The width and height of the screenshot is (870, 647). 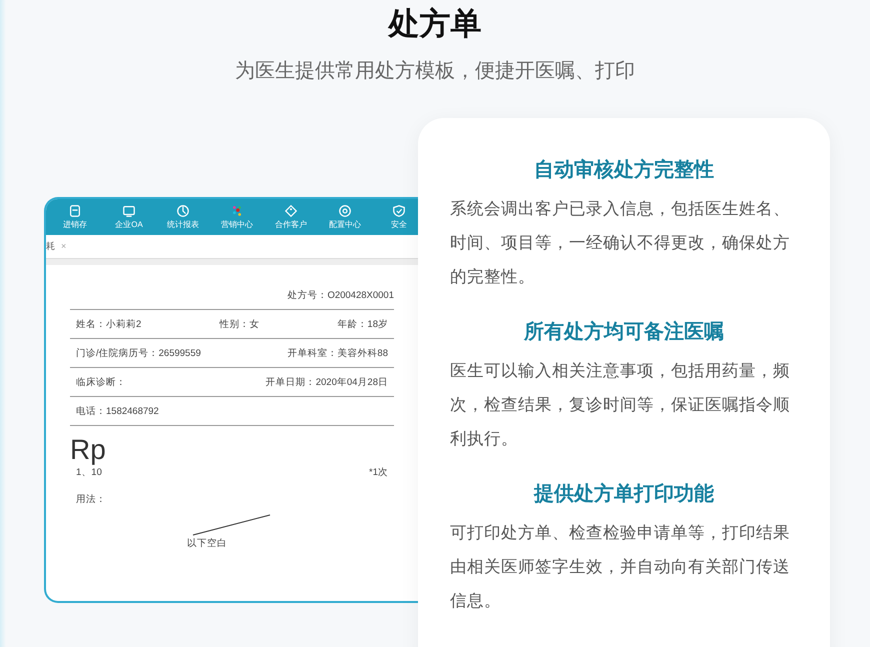 What do you see at coordinates (435, 70) in the screenshot?
I see `section-subtitle: 为医生提供常用处方模板，便捷开医嘱、打印` at bounding box center [435, 70].